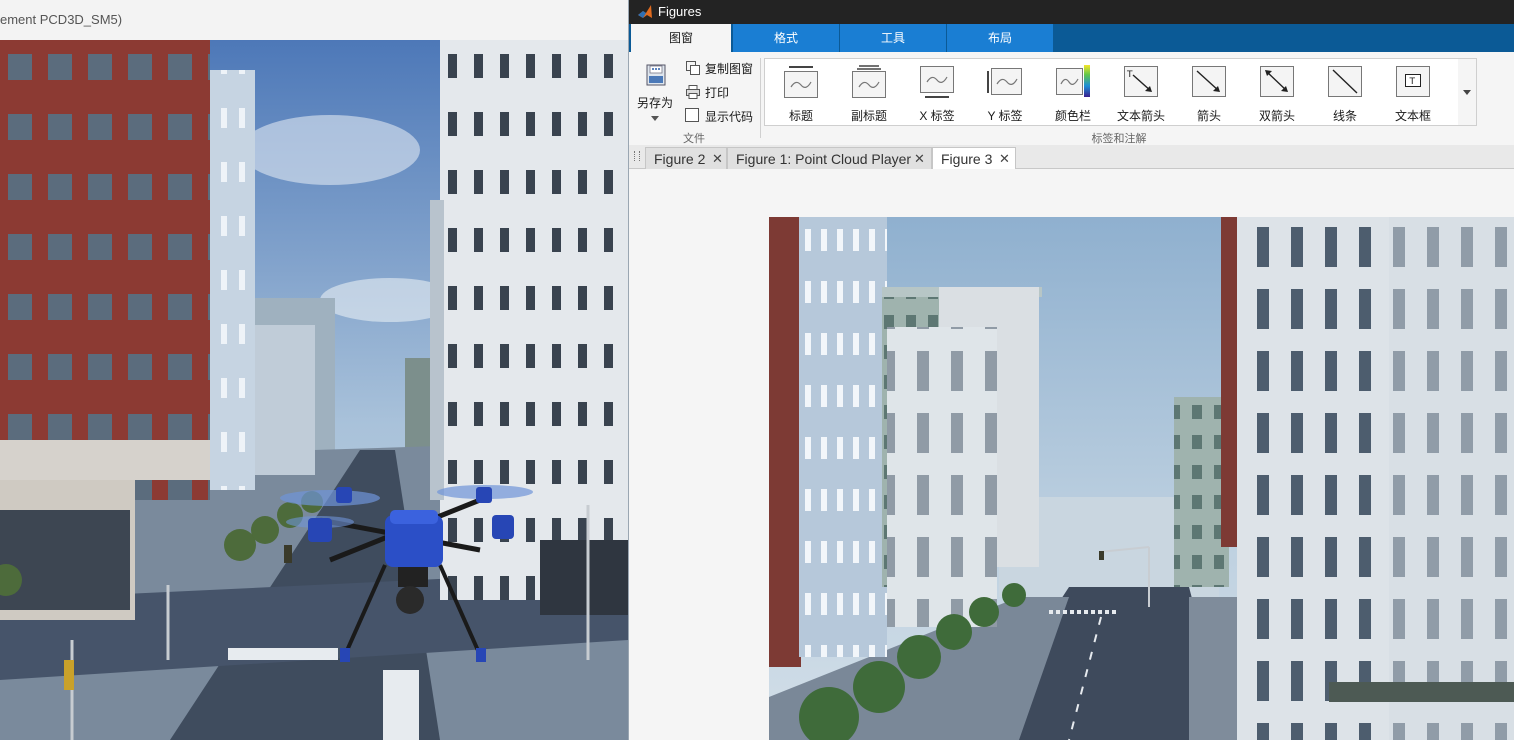  I want to click on textbox-button: T 文本框, so click(1413, 92).